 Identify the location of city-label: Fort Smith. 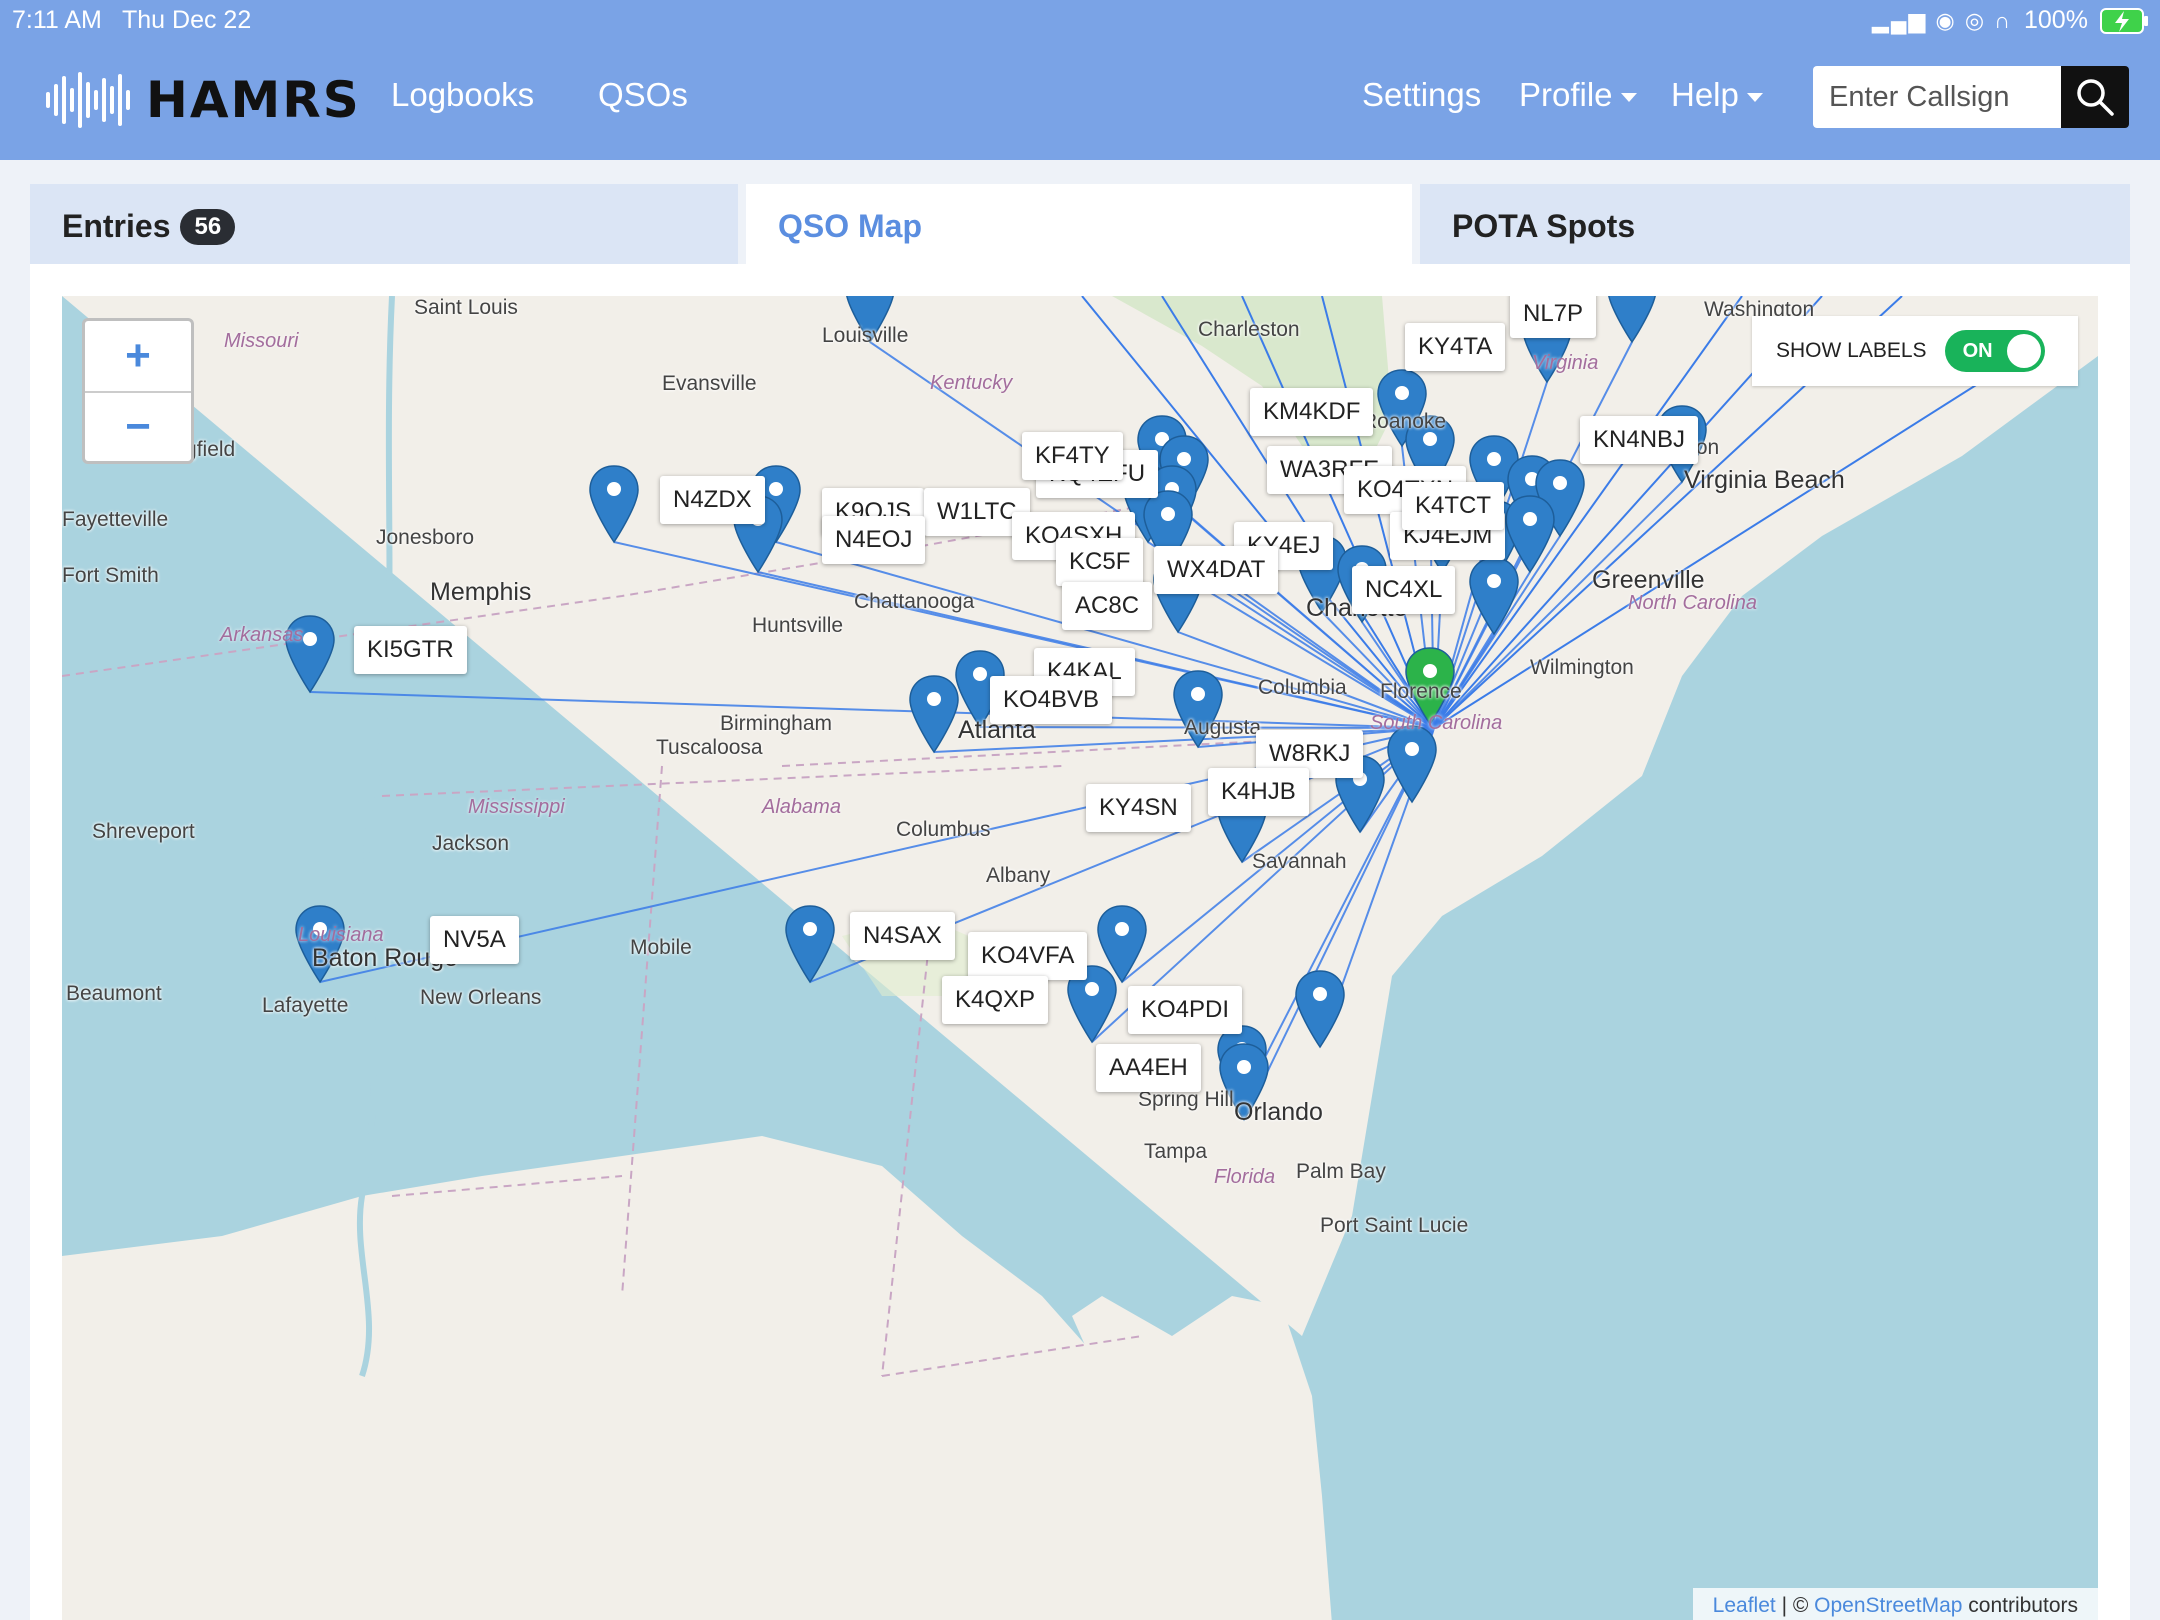
(110, 575).